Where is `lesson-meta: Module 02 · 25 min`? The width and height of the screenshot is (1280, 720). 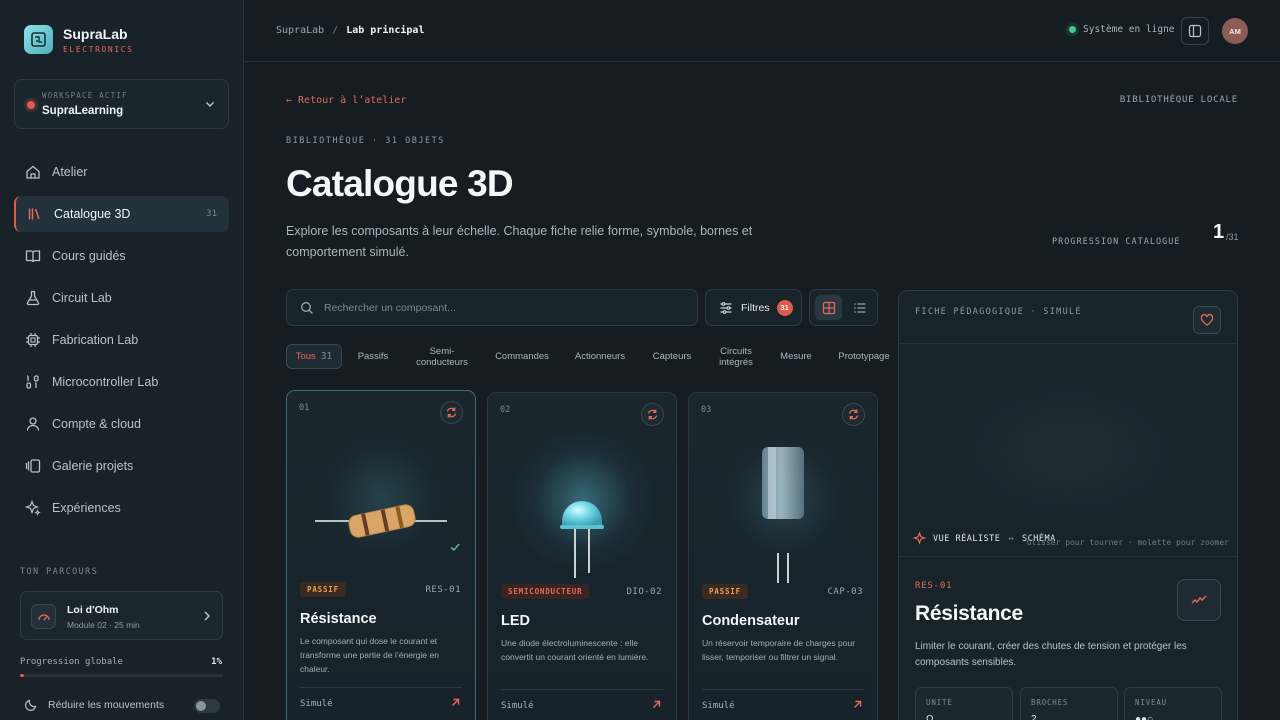 lesson-meta: Module 02 · 25 min is located at coordinates (103, 625).